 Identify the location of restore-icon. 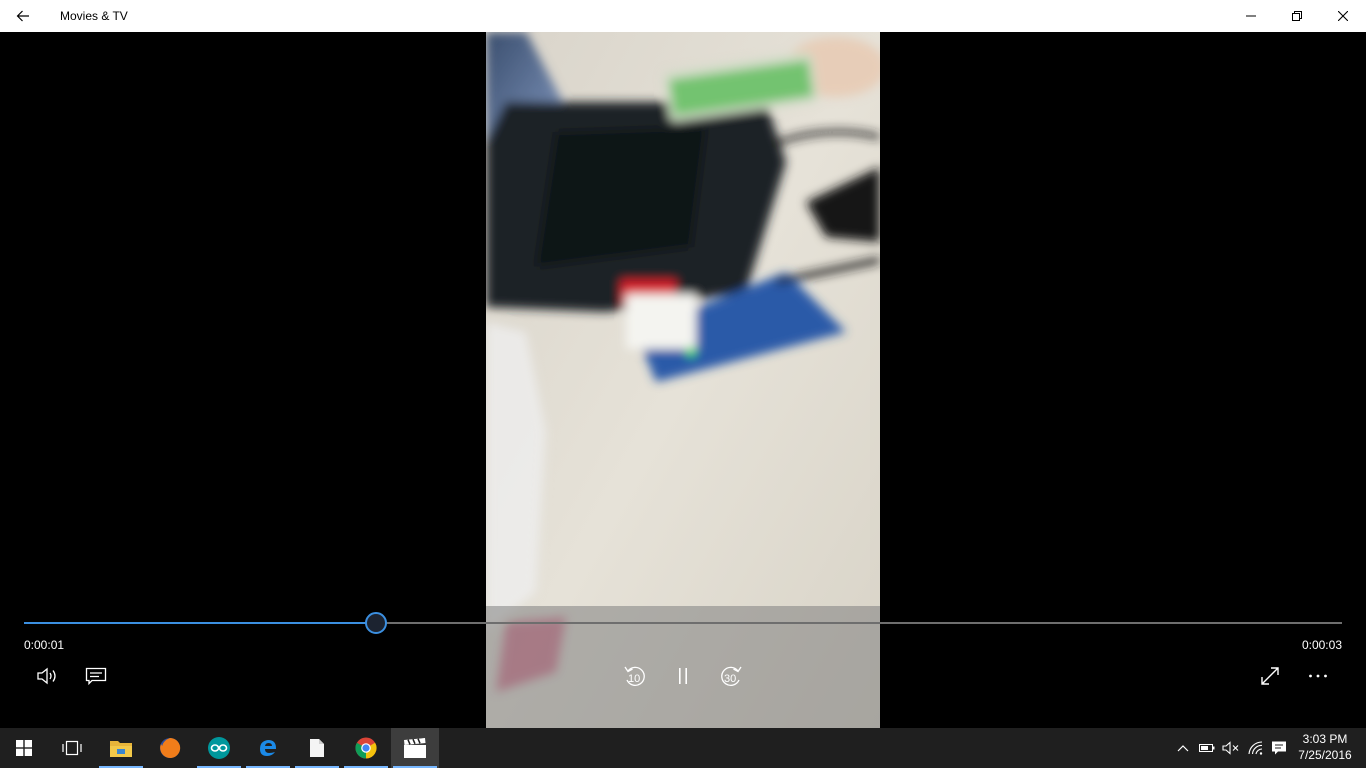
(1297, 16).